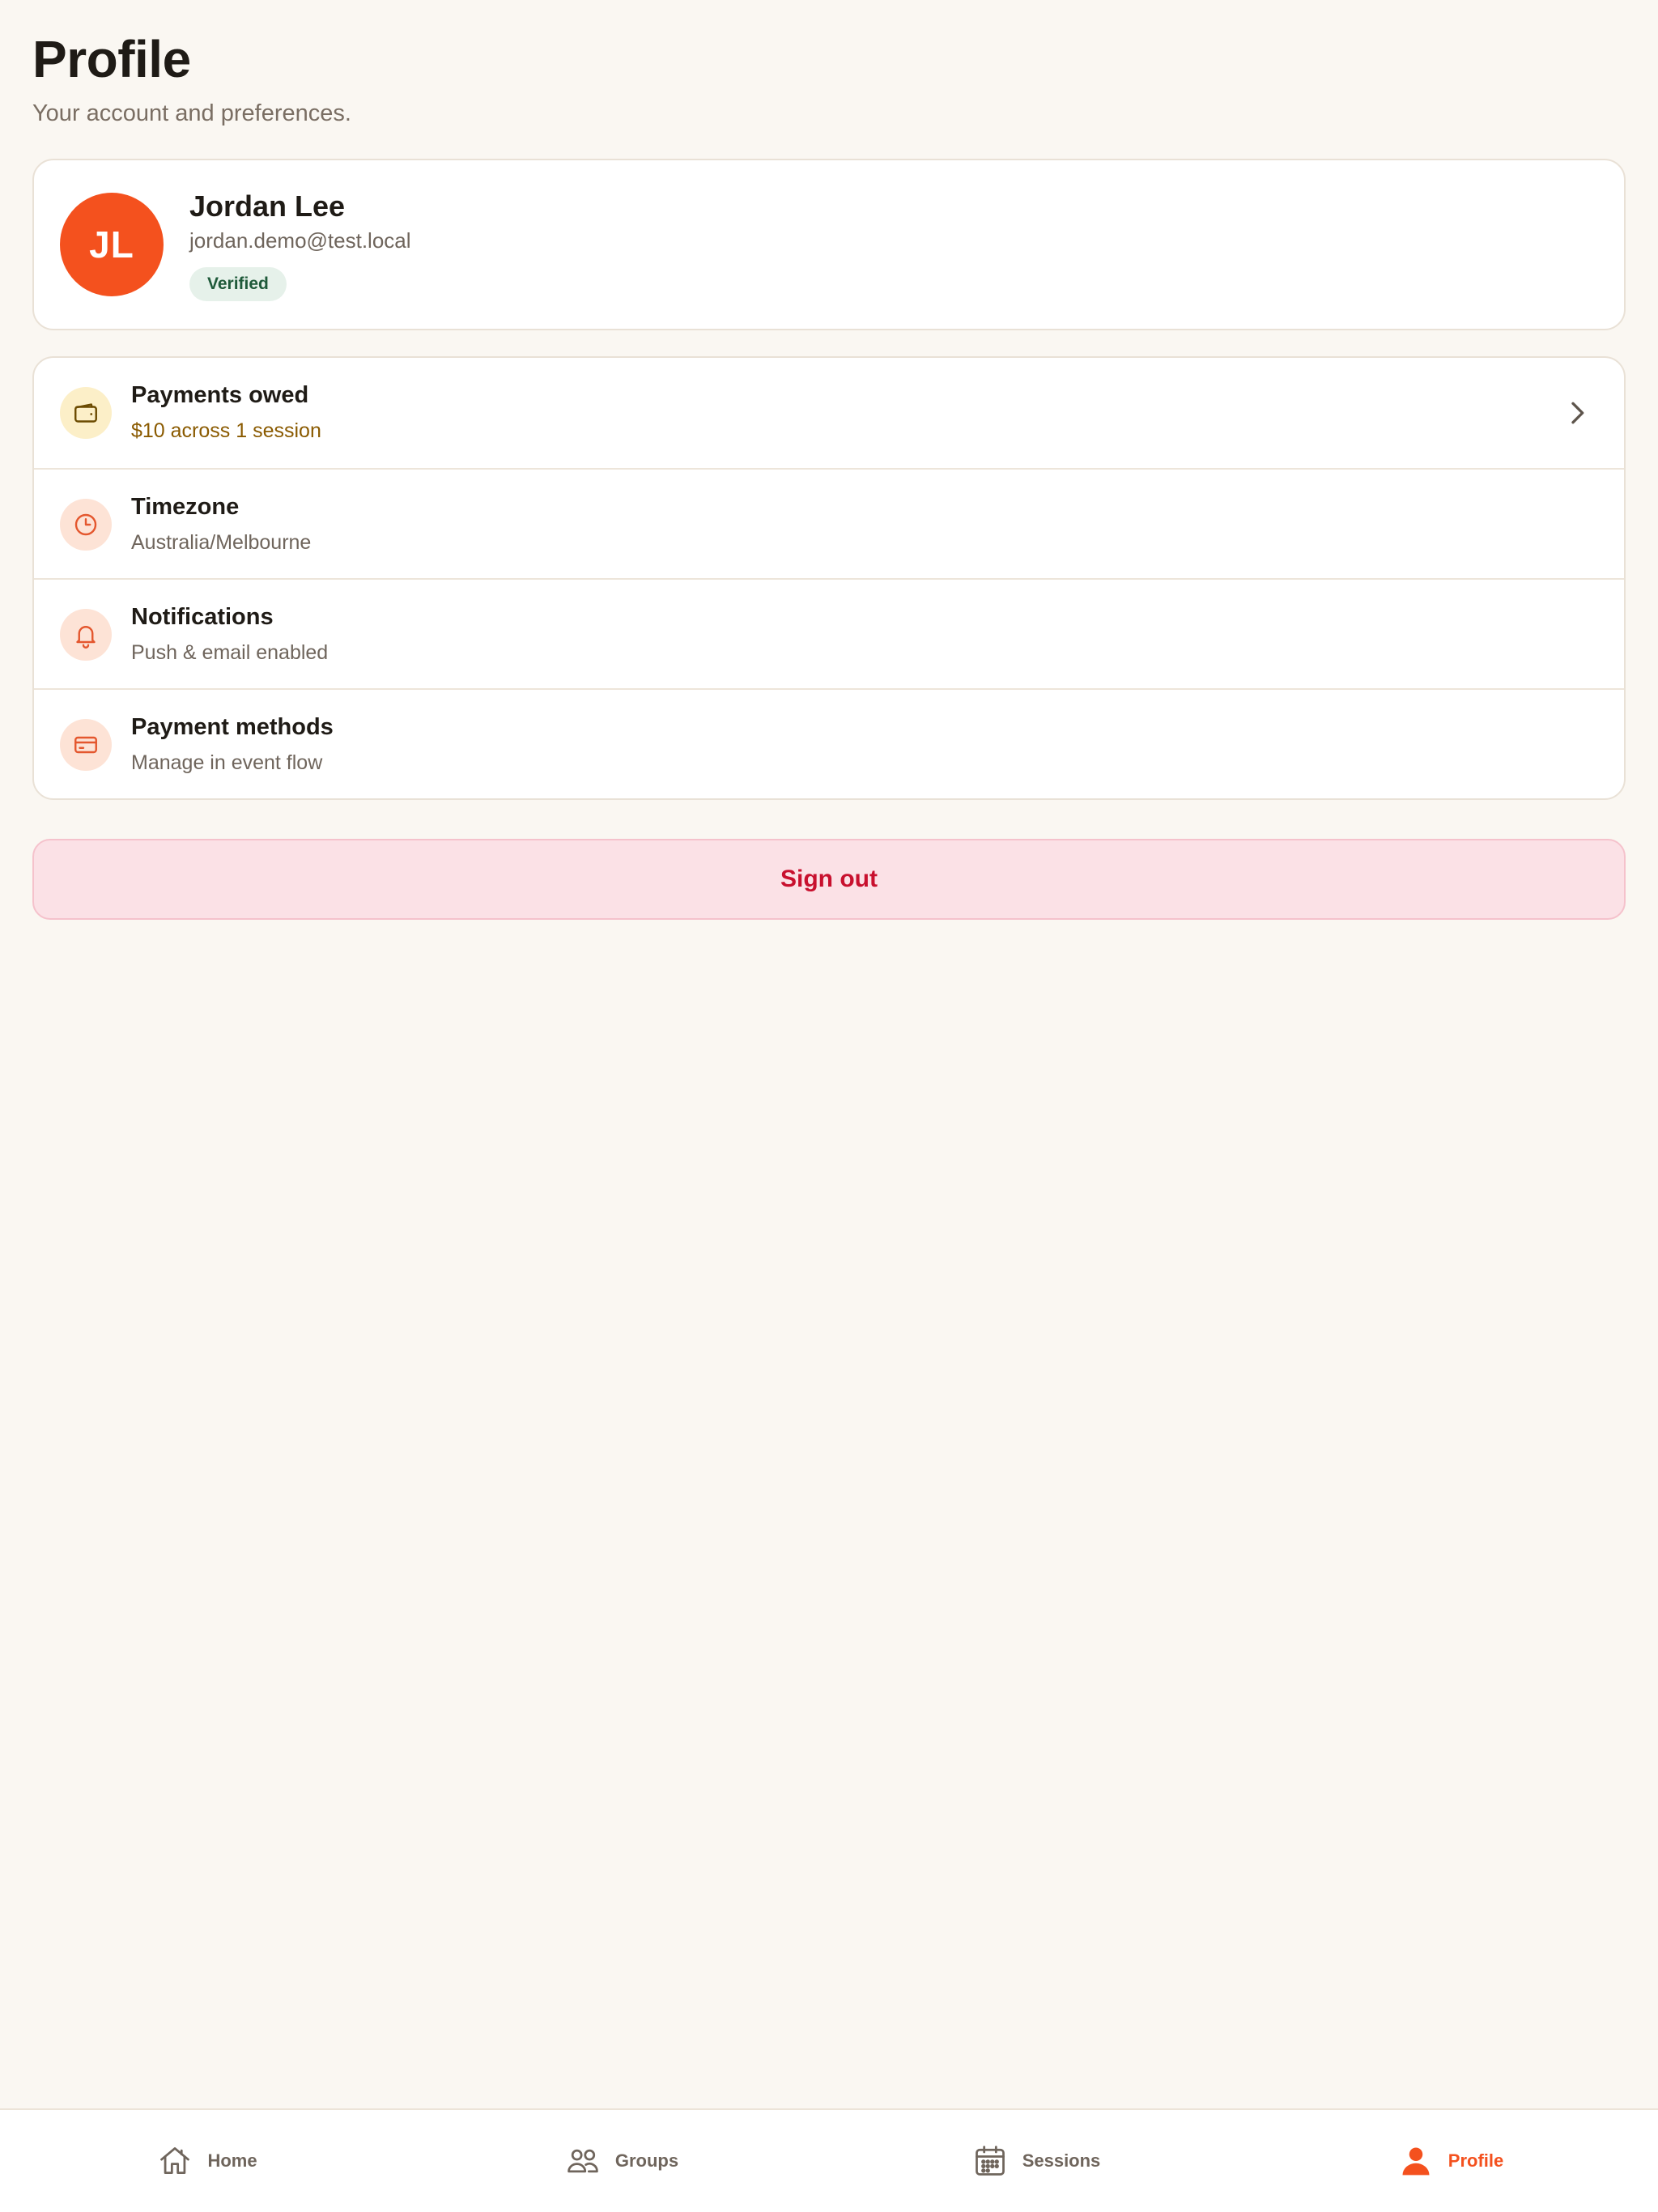 The image size is (1658, 2212). I want to click on settings-item-subtitle: Manage in event flow, so click(227, 762).